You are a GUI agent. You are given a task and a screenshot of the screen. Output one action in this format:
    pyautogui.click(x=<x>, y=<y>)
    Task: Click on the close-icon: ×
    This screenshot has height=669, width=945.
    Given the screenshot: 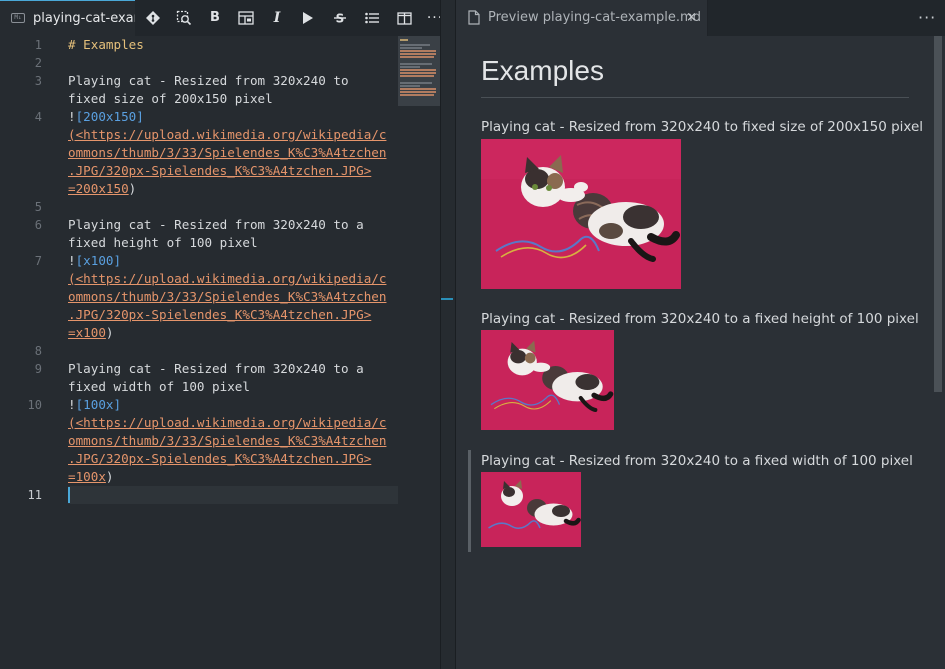 What is the action you would take?
    pyautogui.click(x=691, y=17)
    